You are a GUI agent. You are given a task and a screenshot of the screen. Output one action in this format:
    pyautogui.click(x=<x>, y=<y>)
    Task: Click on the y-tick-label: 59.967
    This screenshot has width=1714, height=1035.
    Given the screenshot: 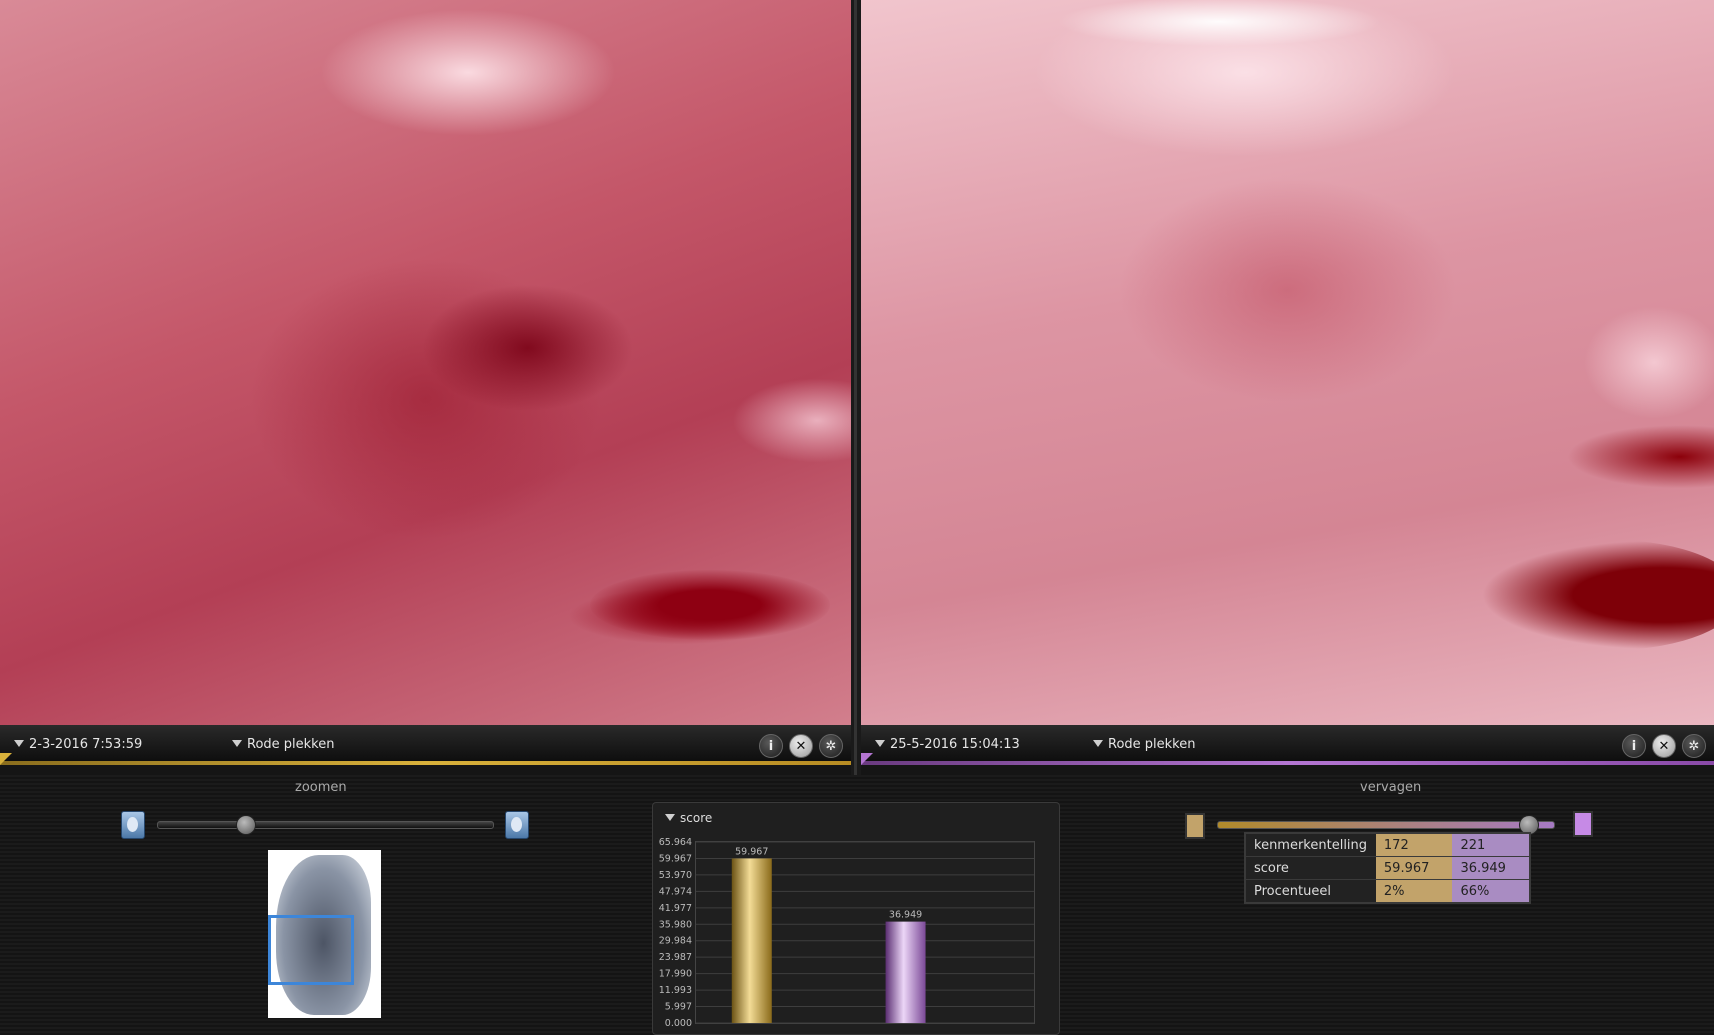 What is the action you would take?
    pyautogui.click(x=675, y=858)
    